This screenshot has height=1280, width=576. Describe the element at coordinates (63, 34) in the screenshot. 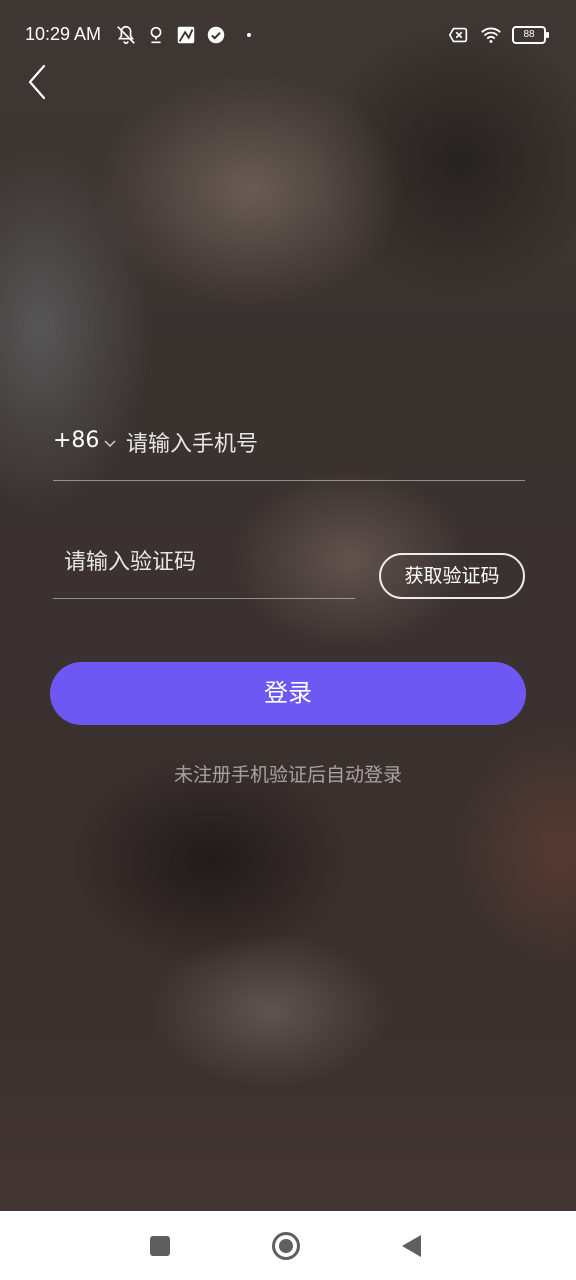

I see `status-time: 10:29 AM` at that location.